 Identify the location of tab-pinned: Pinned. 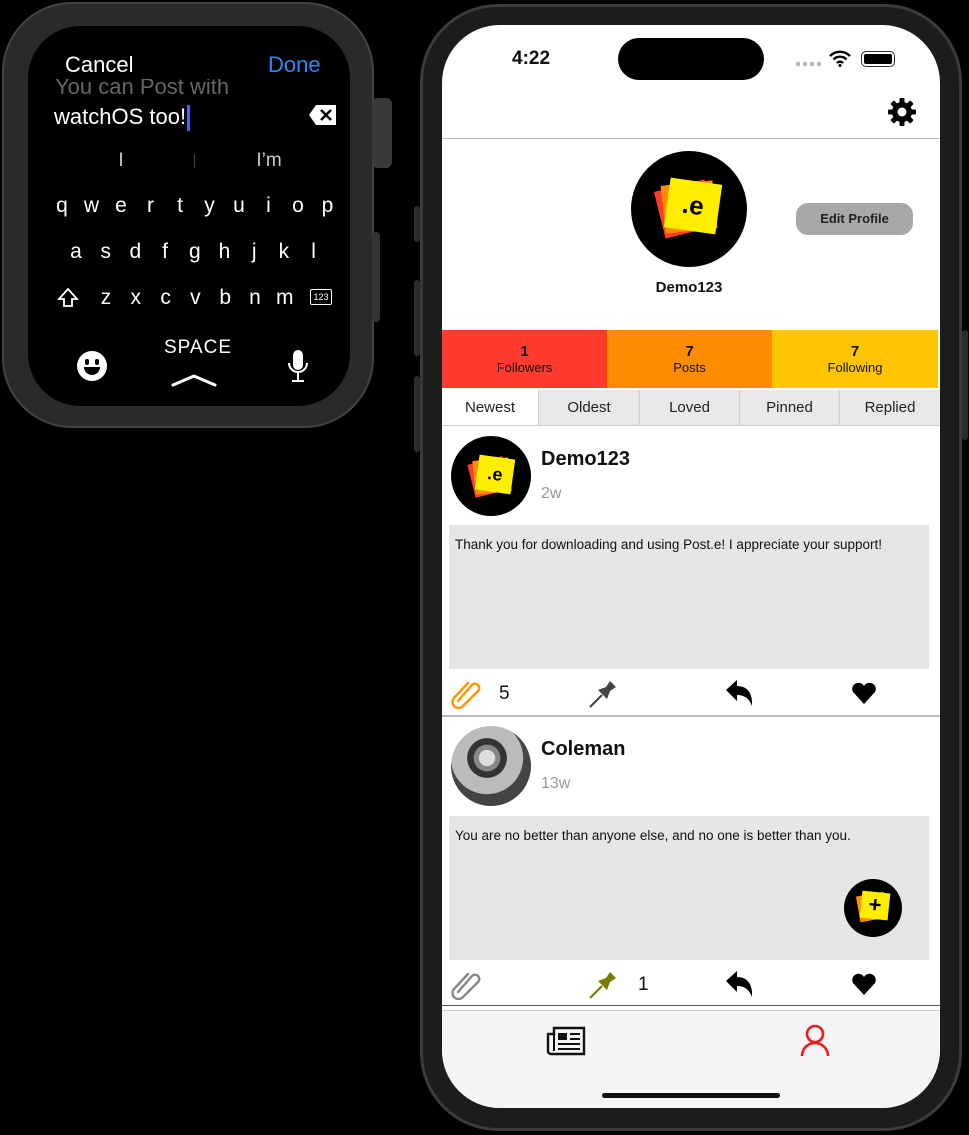
(790, 408).